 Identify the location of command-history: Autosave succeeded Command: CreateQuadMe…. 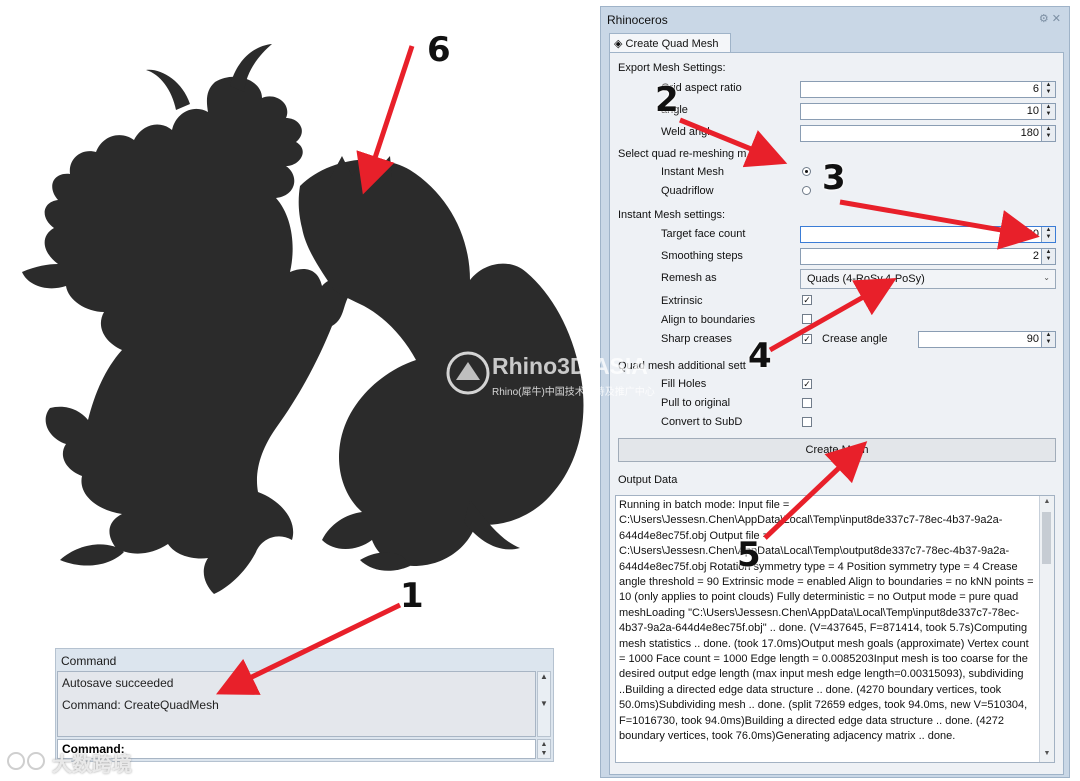
(296, 704).